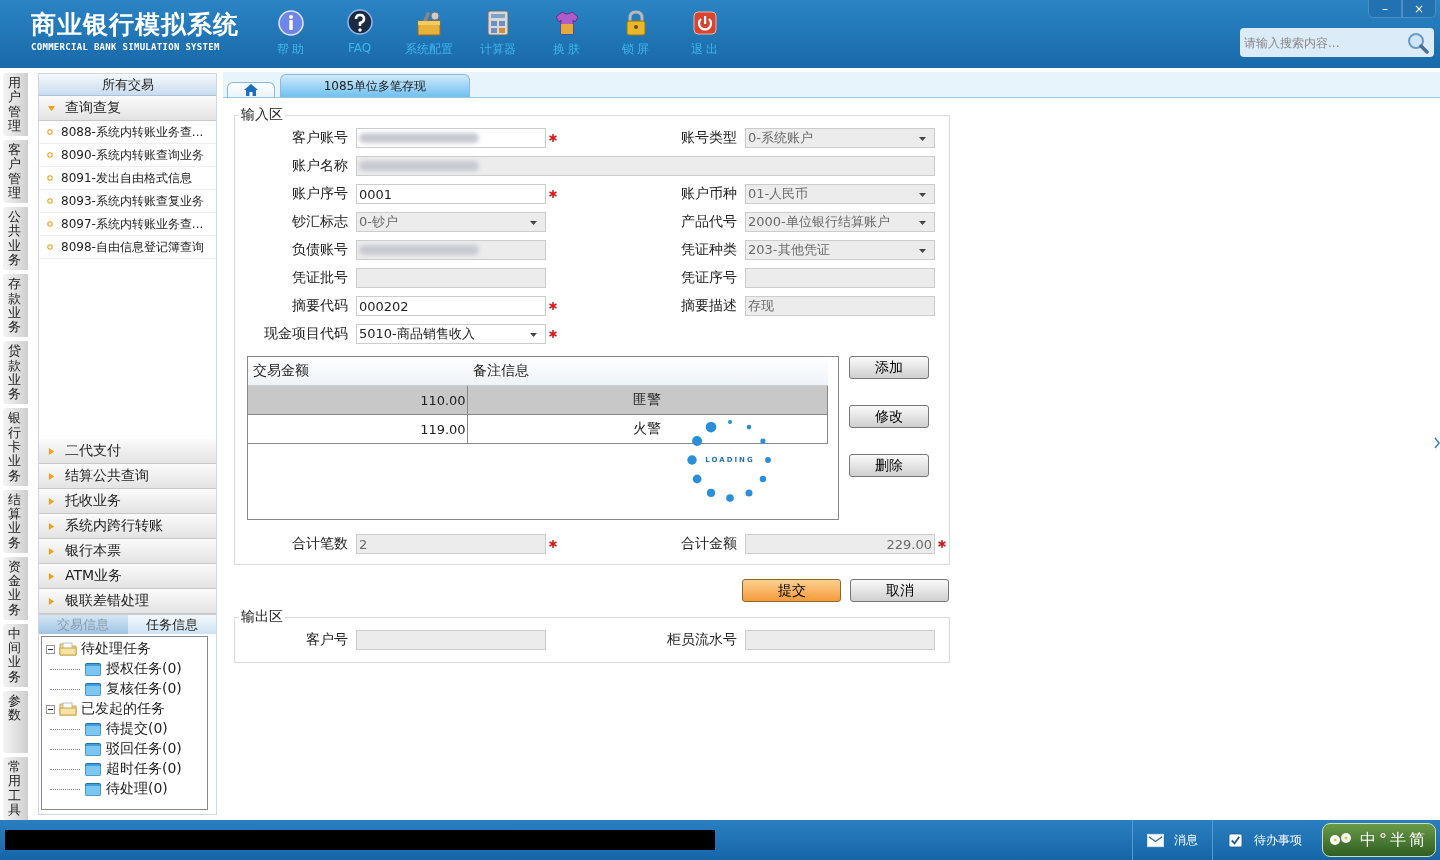 This screenshot has height=860, width=1440. What do you see at coordinates (127, 155) in the screenshot?
I see `menu-item: 8090-系统内转账查询业务` at bounding box center [127, 155].